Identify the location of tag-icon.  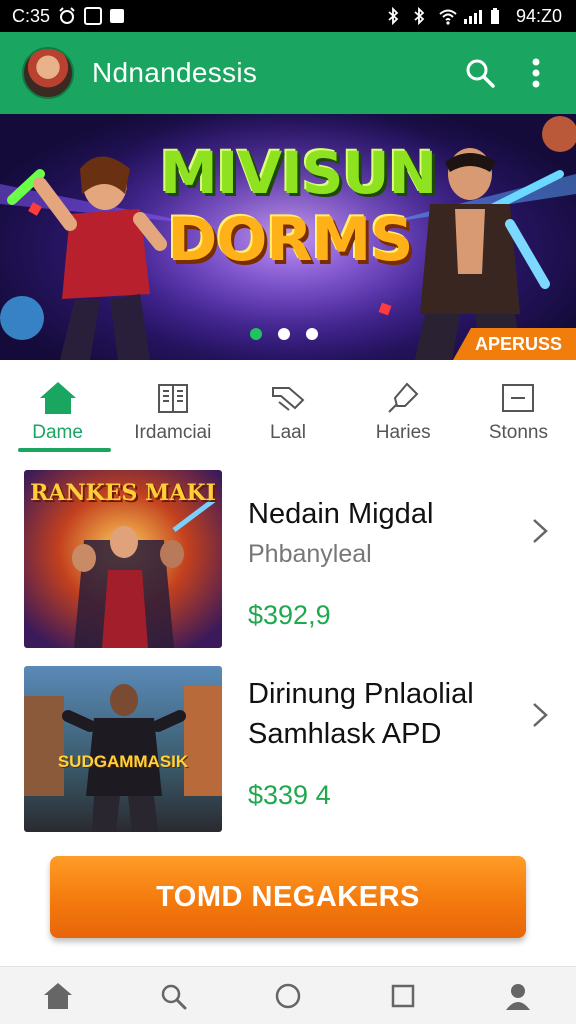
(288, 399).